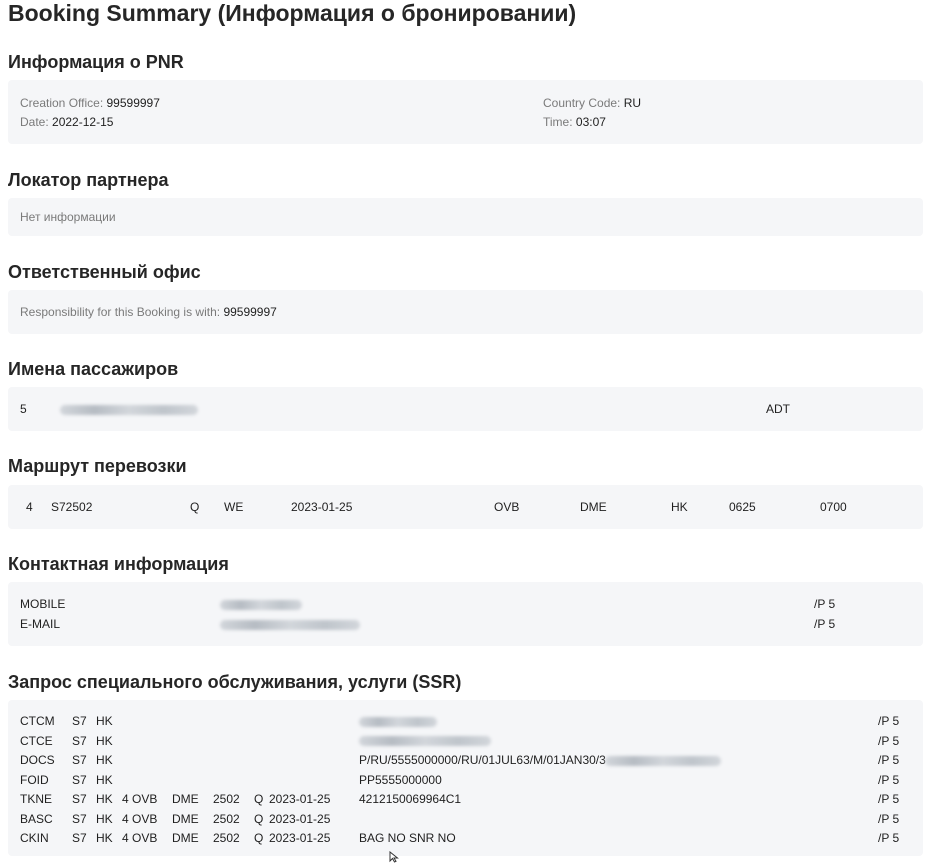 Image resolution: width=933 pixels, height=863 pixels. I want to click on partner-locator-empty: Нет информации, so click(68, 217).